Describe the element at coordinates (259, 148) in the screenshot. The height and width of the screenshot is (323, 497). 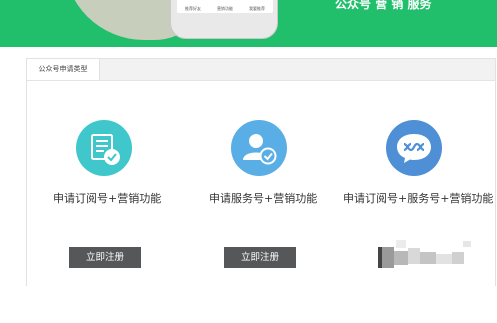
I see `user-check-icon` at that location.